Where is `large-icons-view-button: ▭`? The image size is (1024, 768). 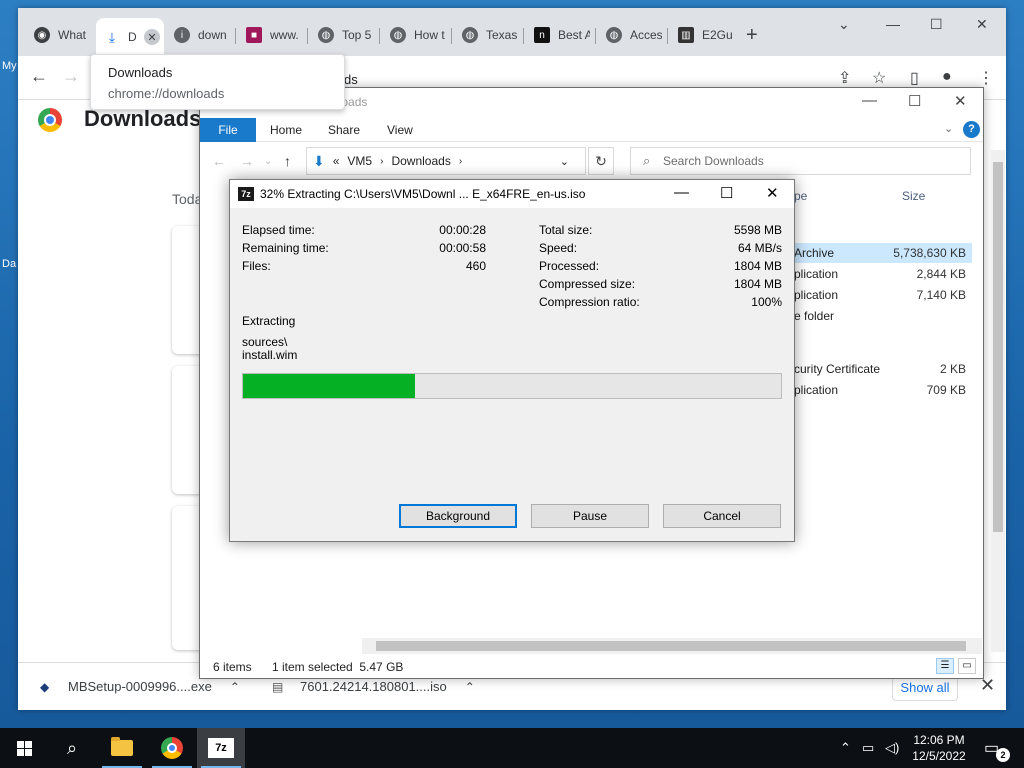 large-icons-view-button: ▭ is located at coordinates (967, 666).